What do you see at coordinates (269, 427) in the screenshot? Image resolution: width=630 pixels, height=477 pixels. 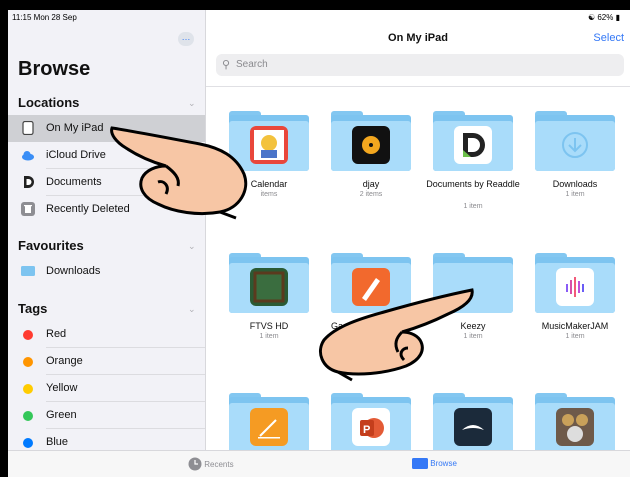 I see `pages-app-icon` at bounding box center [269, 427].